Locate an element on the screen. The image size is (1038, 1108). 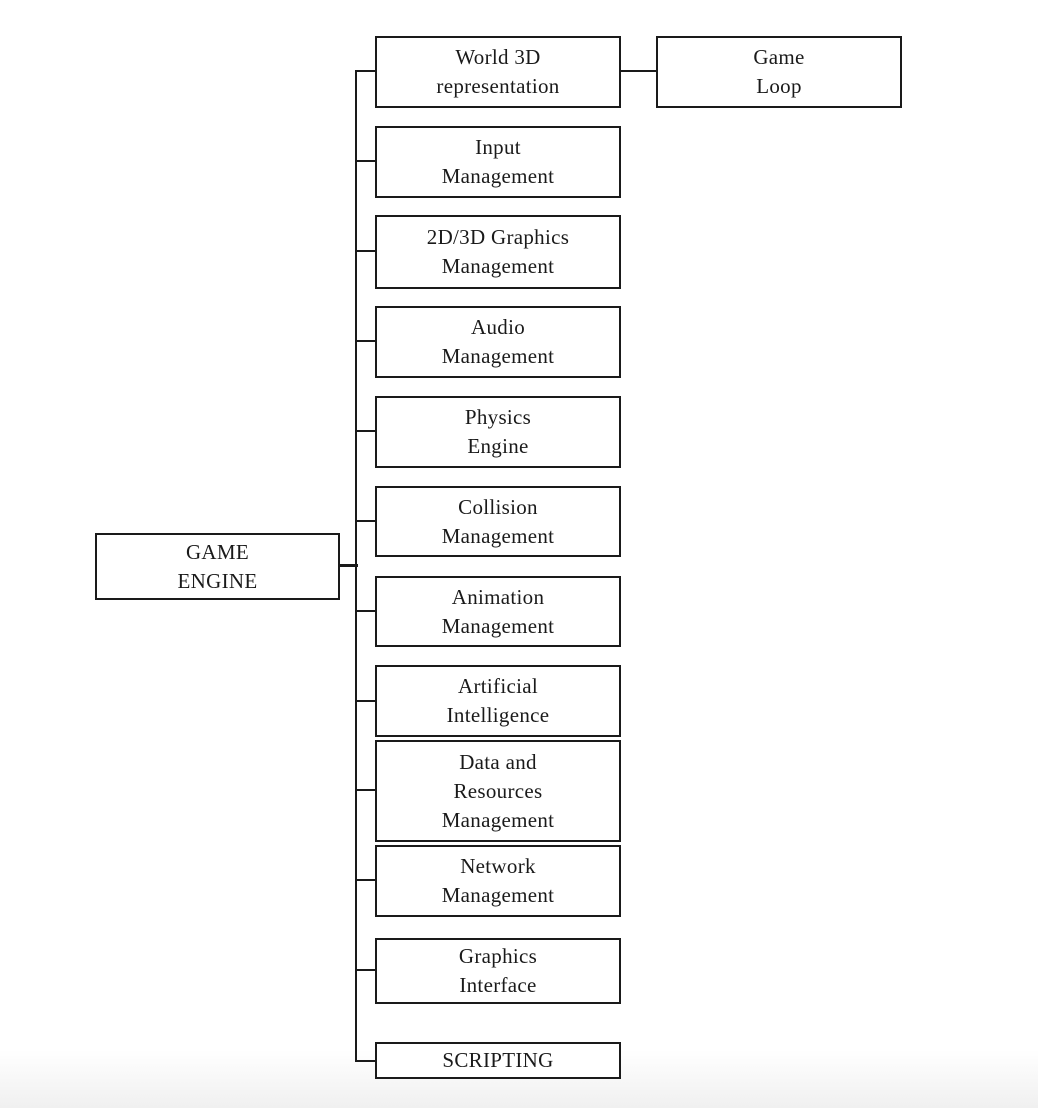
node-input-management: Input Management is located at coordinates (498, 162).